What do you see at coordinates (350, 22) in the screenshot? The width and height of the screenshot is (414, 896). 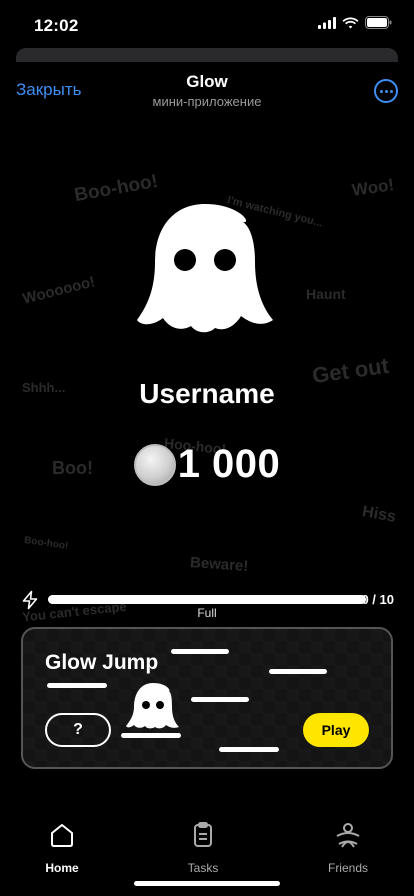 I see `wifi-icon` at bounding box center [350, 22].